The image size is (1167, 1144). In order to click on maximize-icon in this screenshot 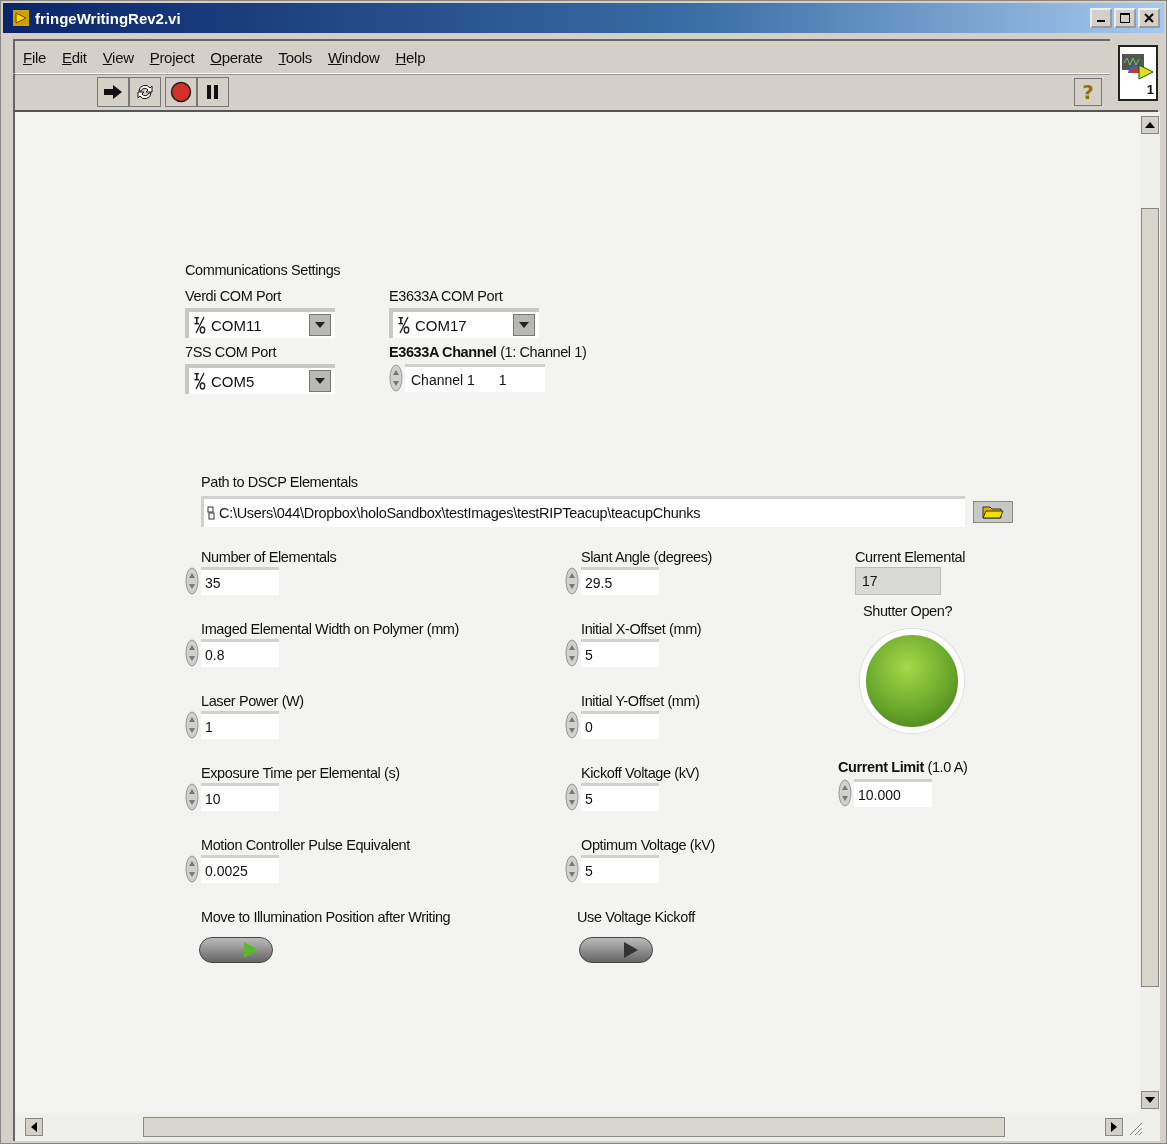, I will do `click(1125, 18)`.